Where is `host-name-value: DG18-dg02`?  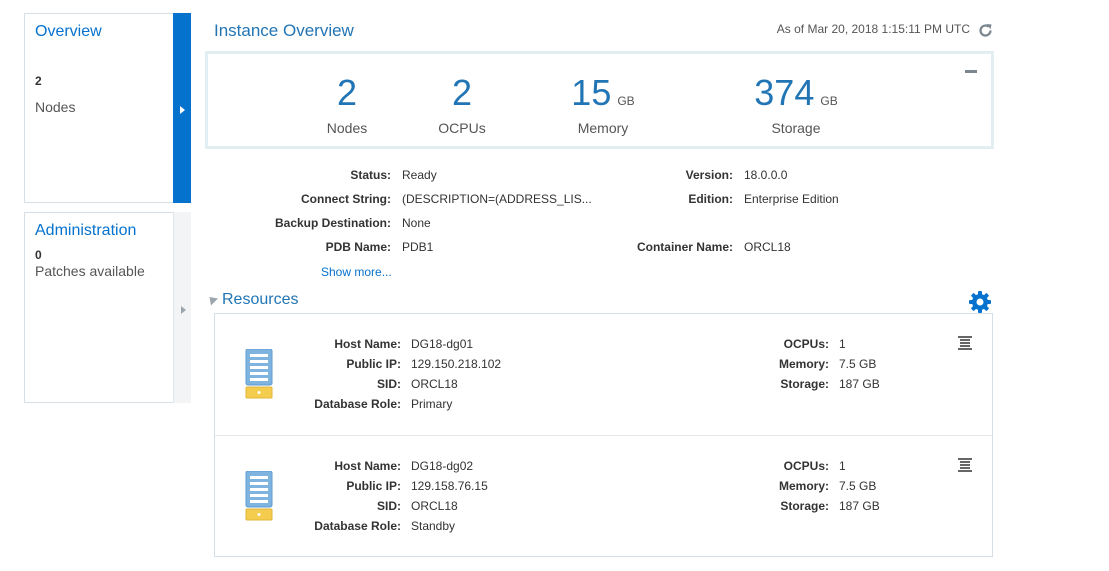
host-name-value: DG18-dg02 is located at coordinates (442, 466).